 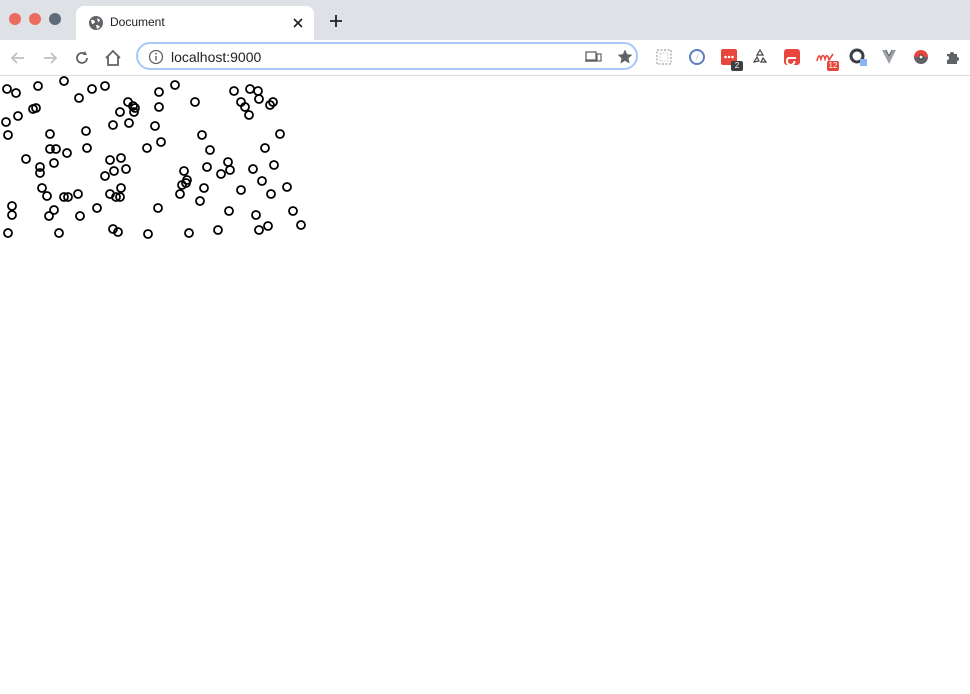 I want to click on pokeball-icon, so click(x=921, y=57).